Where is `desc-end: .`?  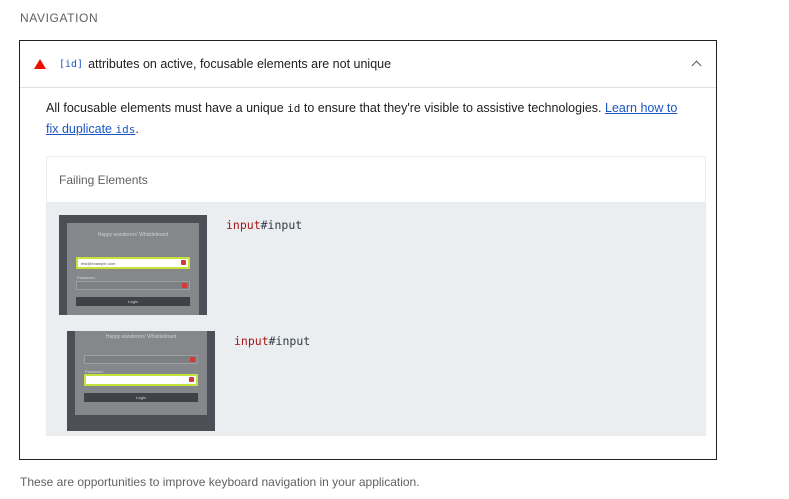 desc-end: . is located at coordinates (137, 129).